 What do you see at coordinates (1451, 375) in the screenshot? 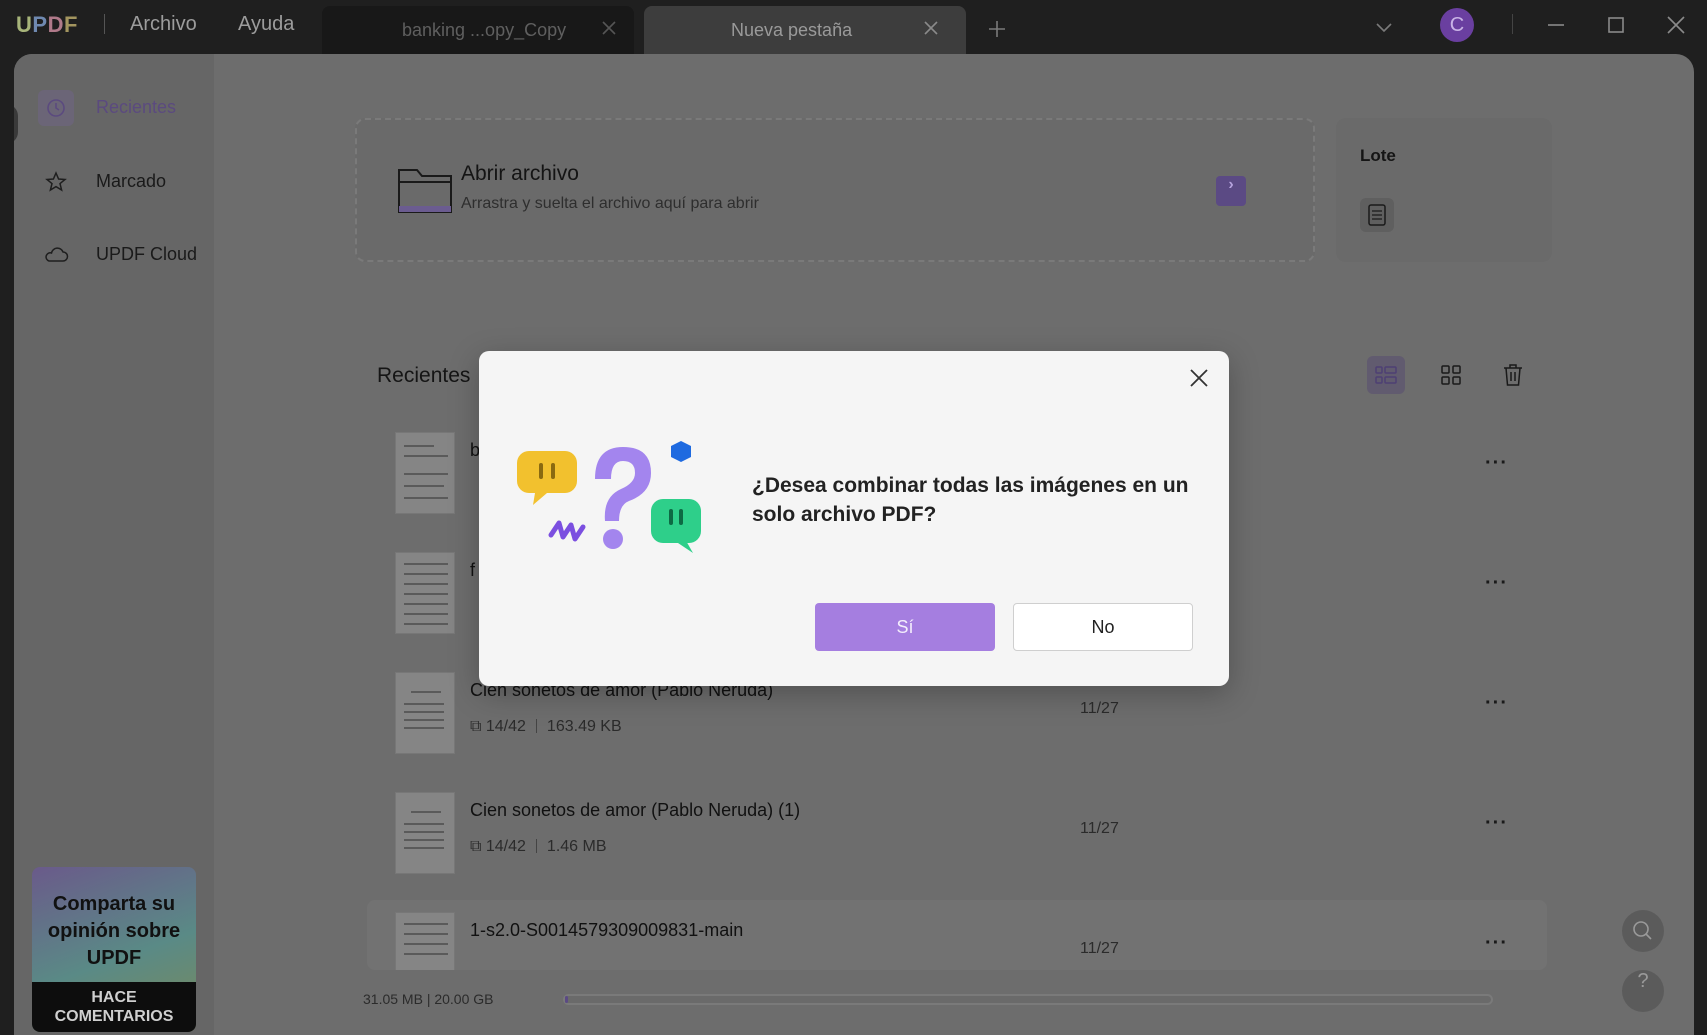
I see `grid-view-icon` at bounding box center [1451, 375].